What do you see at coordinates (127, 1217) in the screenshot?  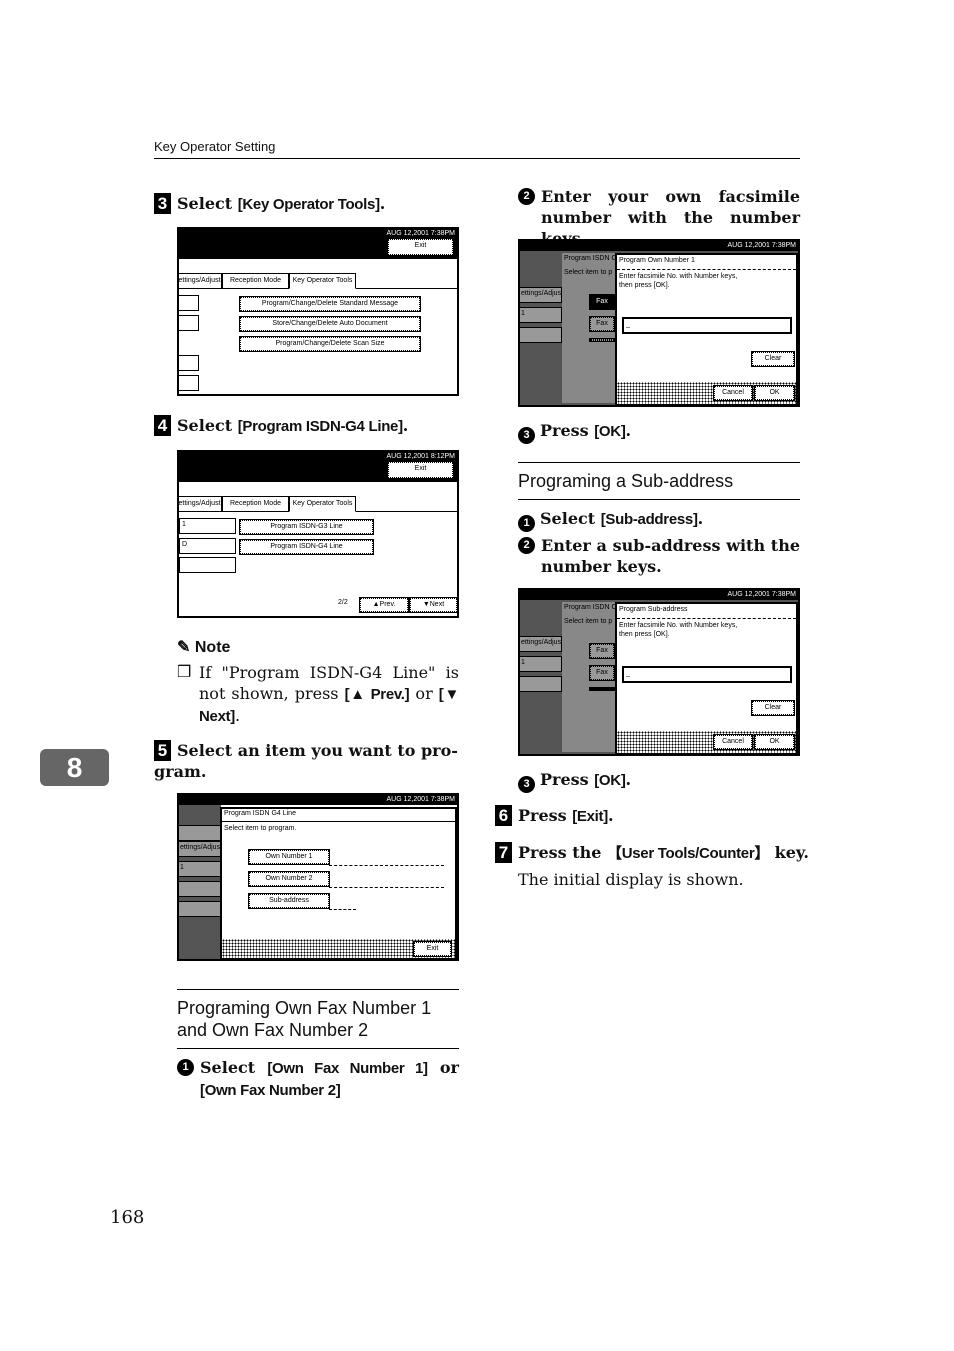 I see `page-number: 168` at bounding box center [127, 1217].